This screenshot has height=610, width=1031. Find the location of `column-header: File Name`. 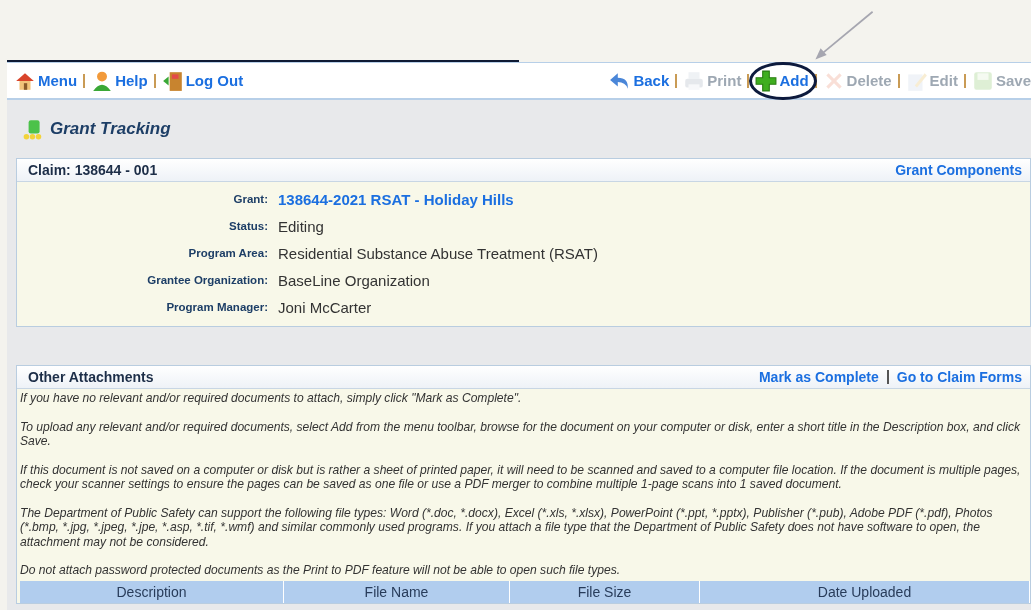

column-header: File Name is located at coordinates (397, 591).